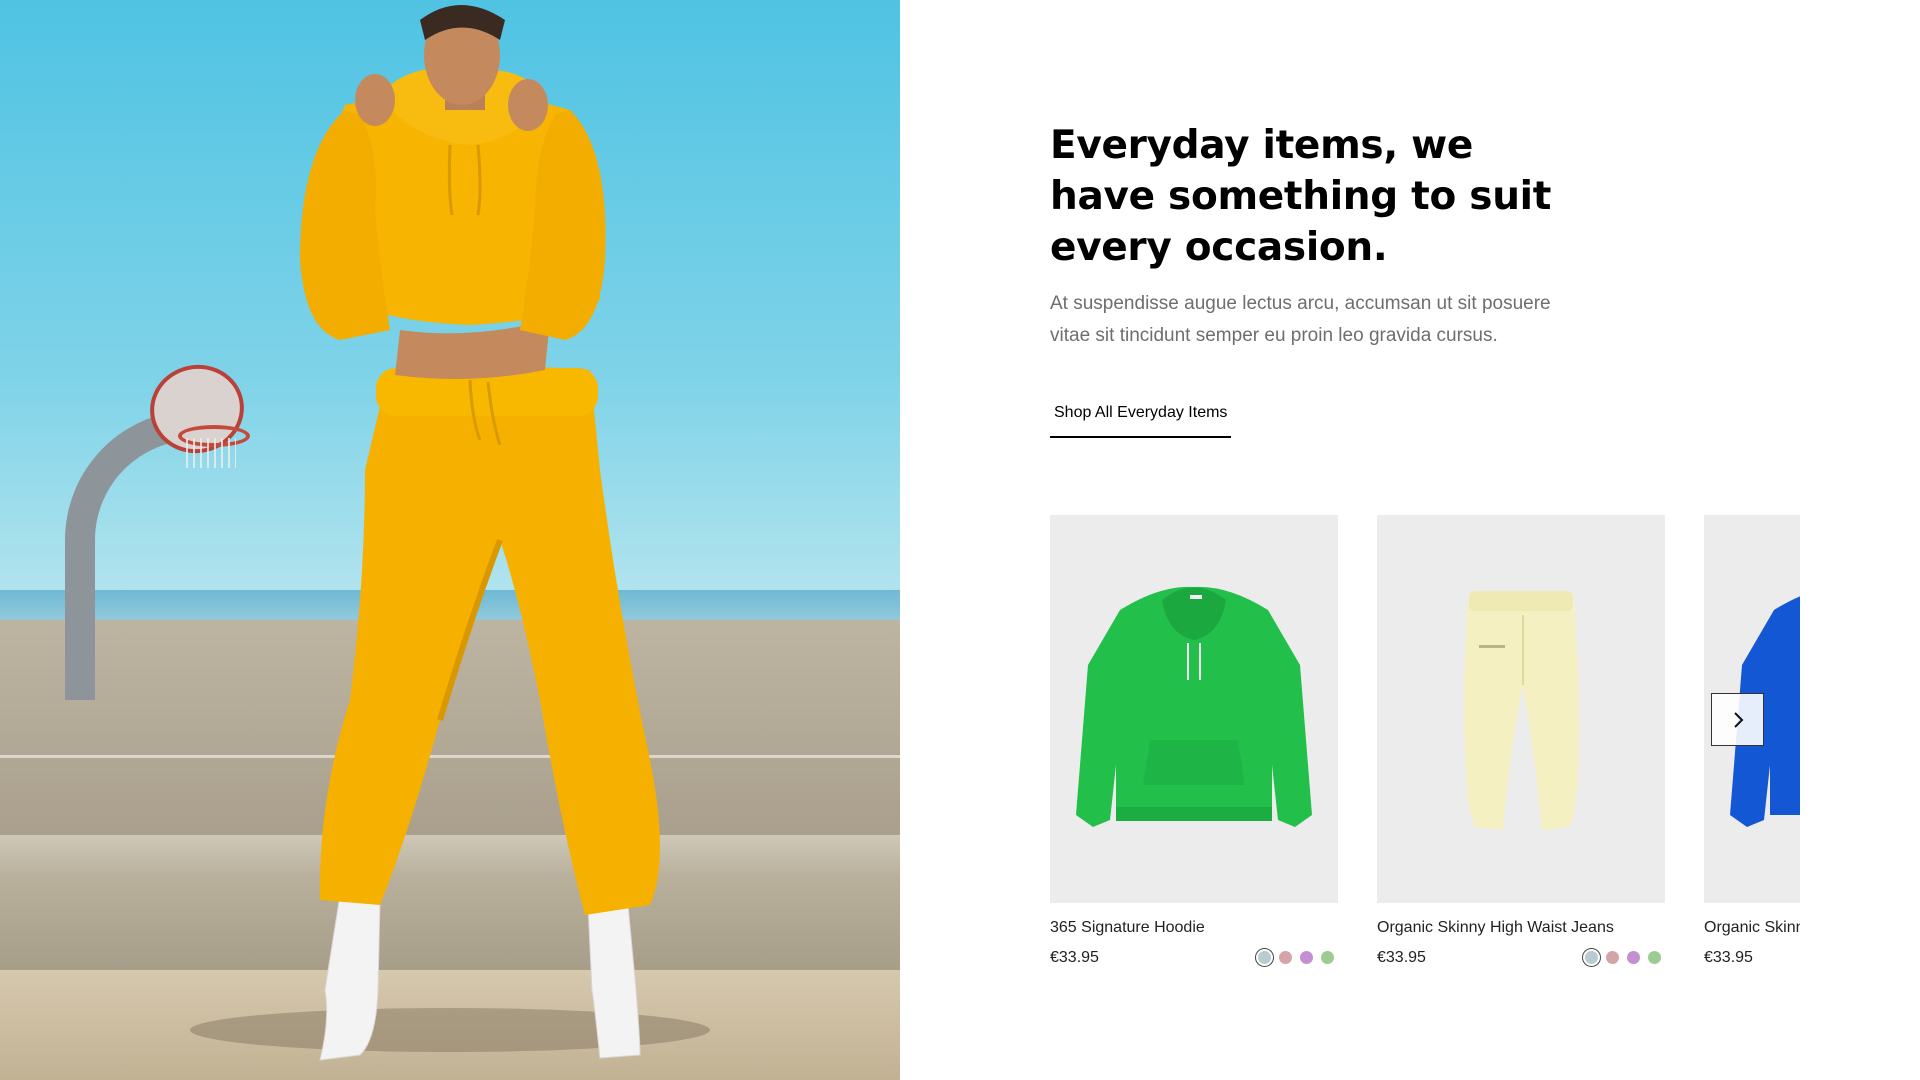 This screenshot has width=1920, height=1080. I want to click on product-card: 365 Signature Hoodie €33.95, so click(1194, 740).